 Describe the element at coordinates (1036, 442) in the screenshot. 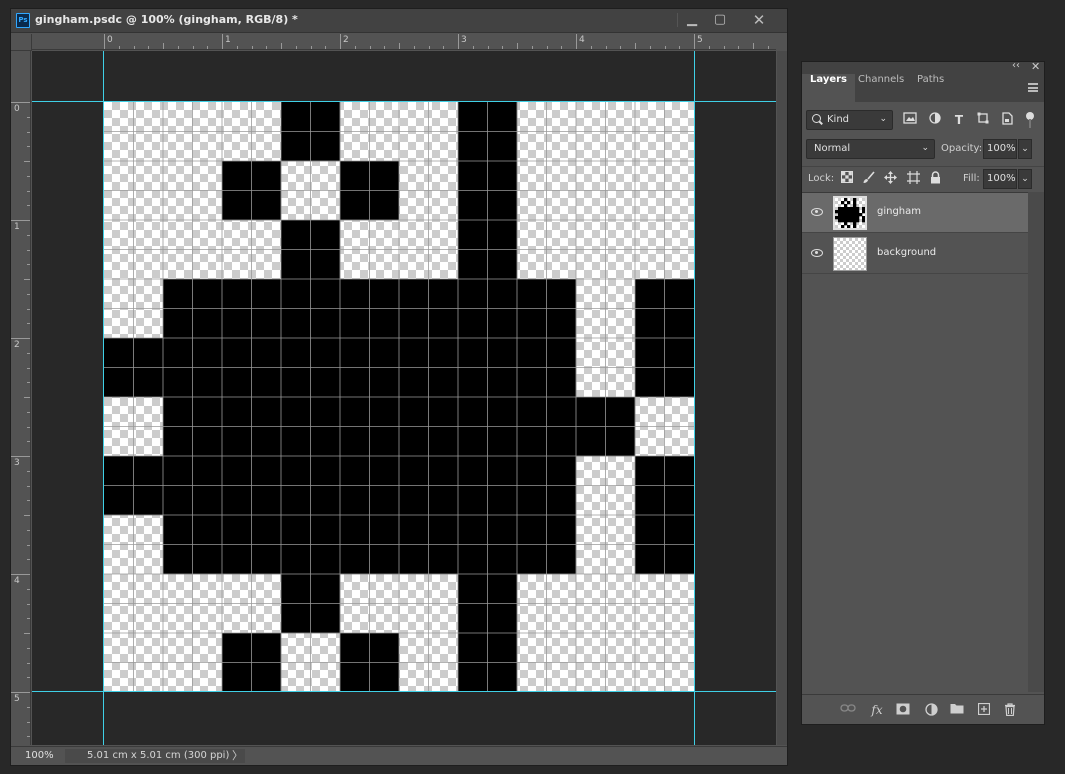

I see `layers-scrollbar` at that location.